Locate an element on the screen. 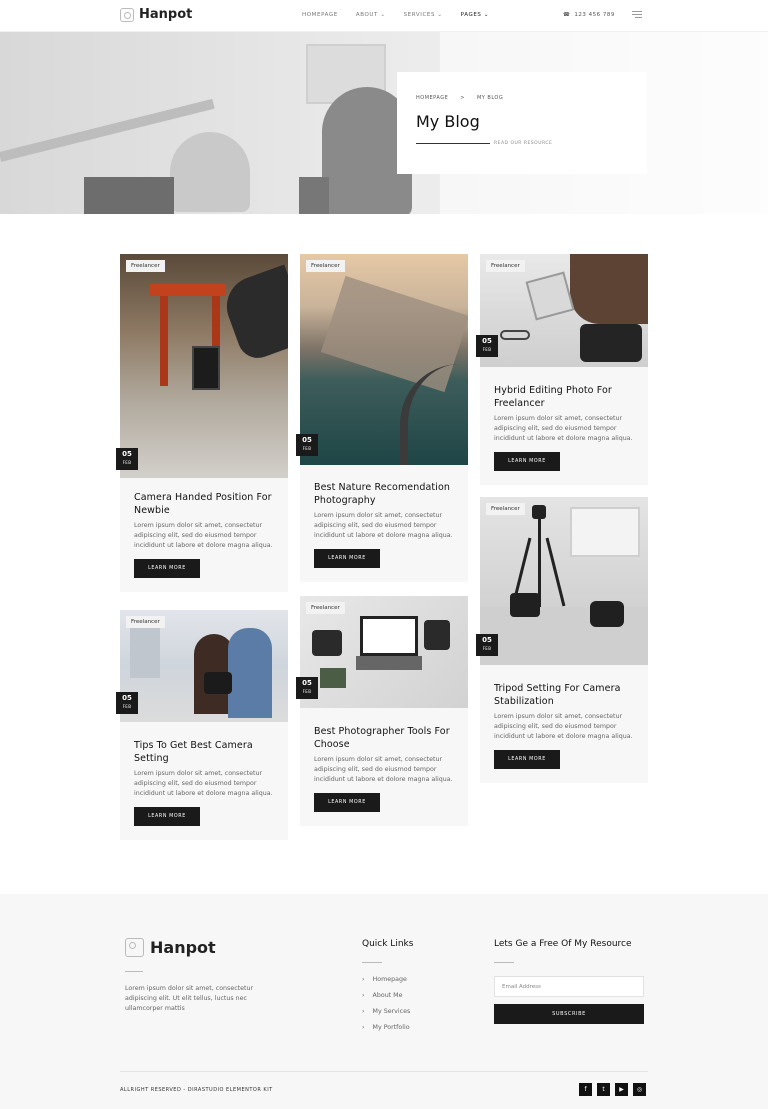  email-field: Email Address is located at coordinates (569, 986).